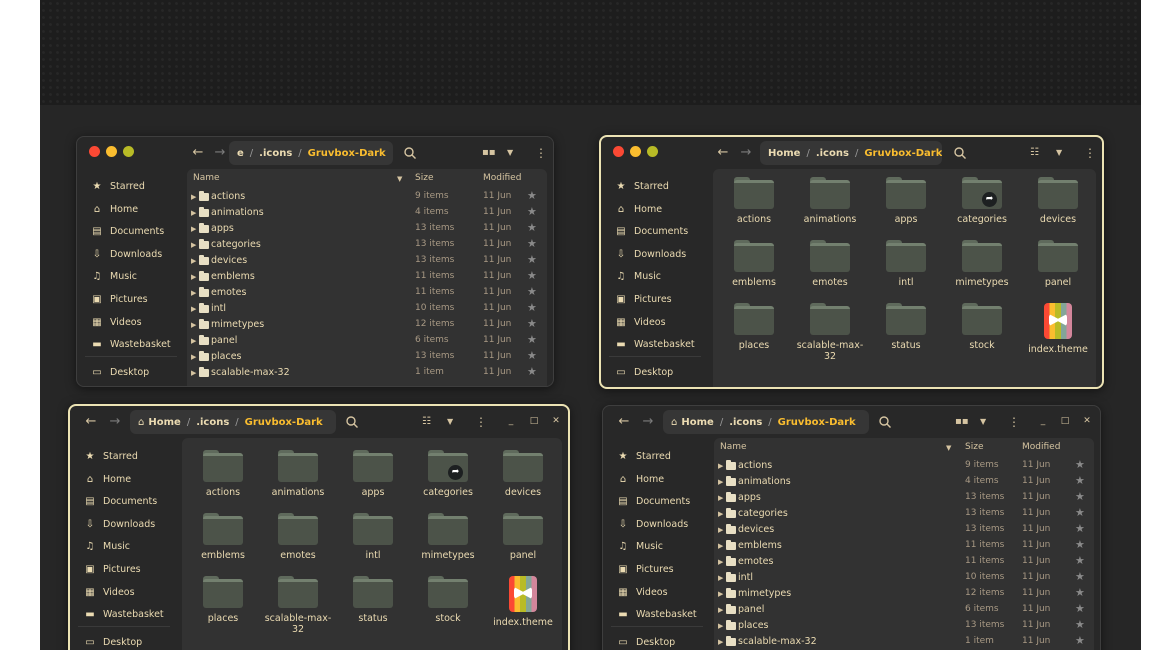 The width and height of the screenshot is (1170, 650). What do you see at coordinates (974, 447) in the screenshot?
I see `column-header-size: Size` at bounding box center [974, 447].